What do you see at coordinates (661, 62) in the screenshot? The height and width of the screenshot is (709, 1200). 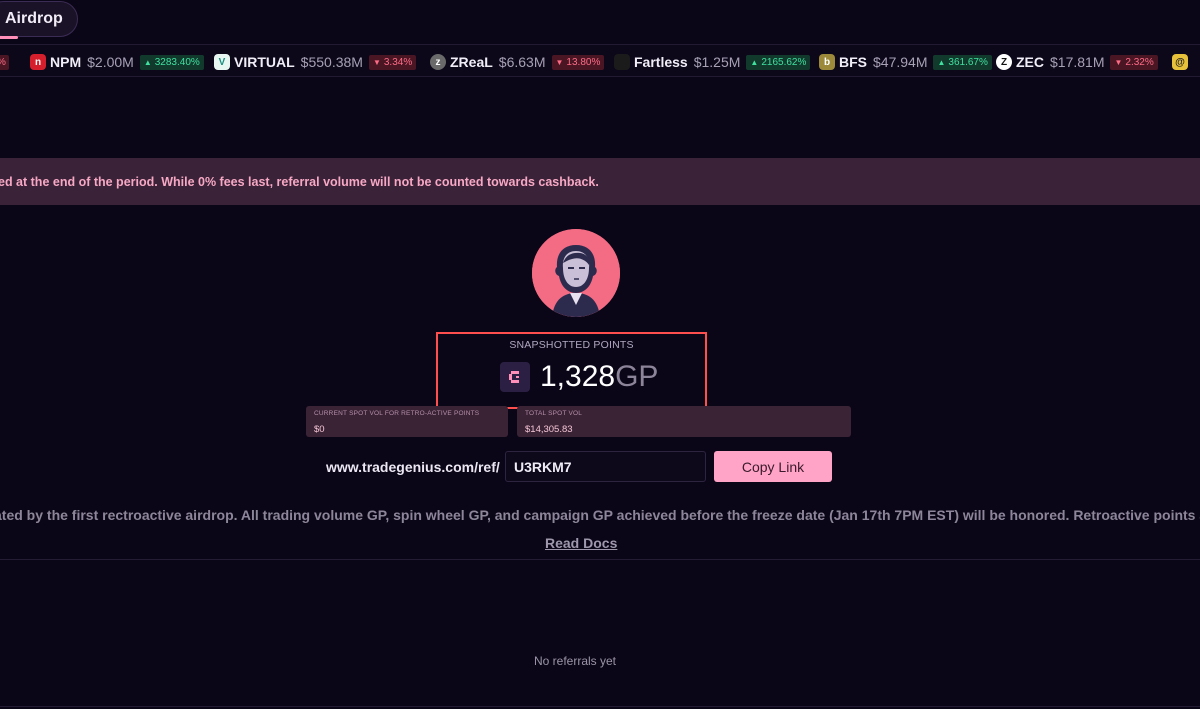 I see `ticker-symbol: Fartless` at bounding box center [661, 62].